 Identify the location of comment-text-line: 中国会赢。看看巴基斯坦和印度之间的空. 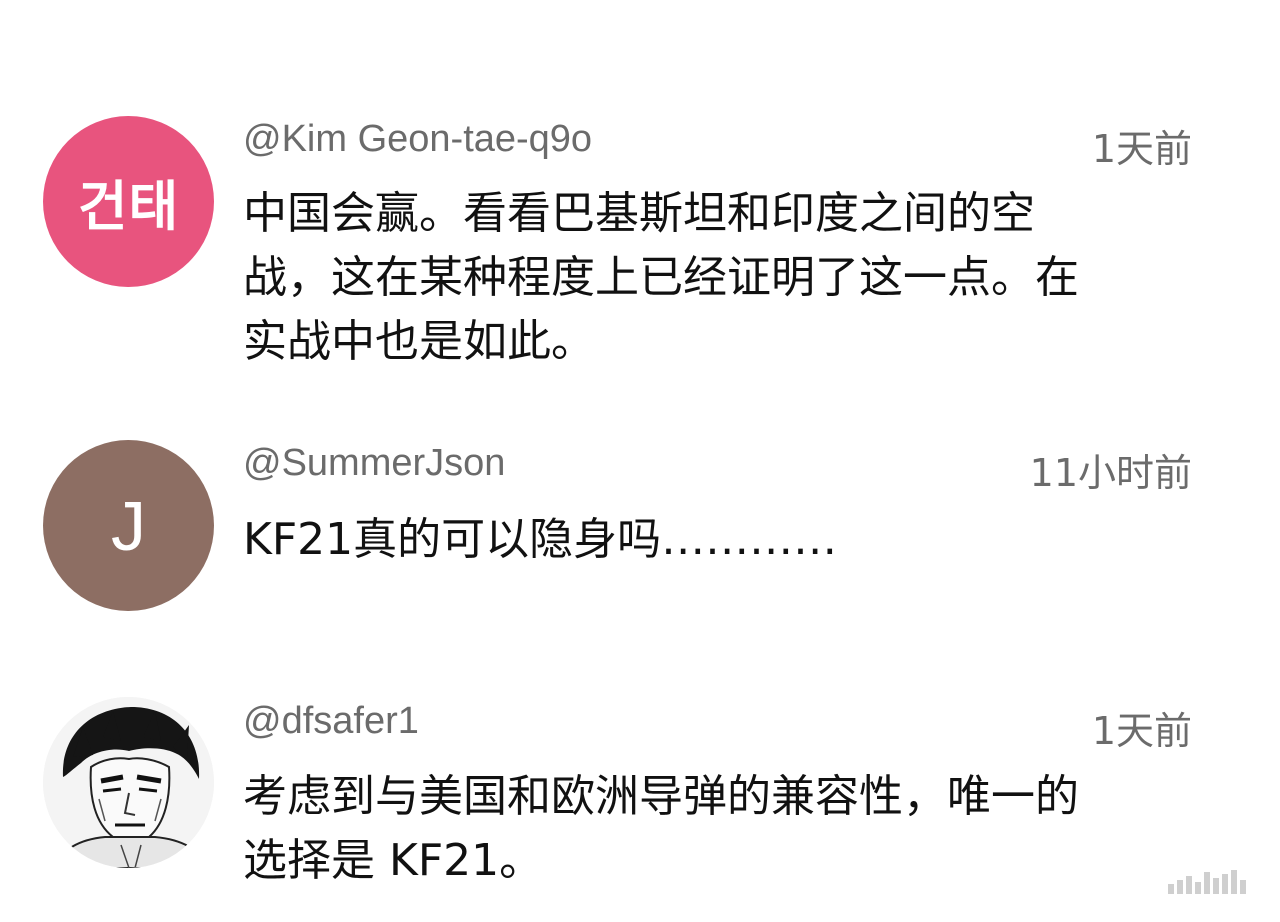
(639, 213).